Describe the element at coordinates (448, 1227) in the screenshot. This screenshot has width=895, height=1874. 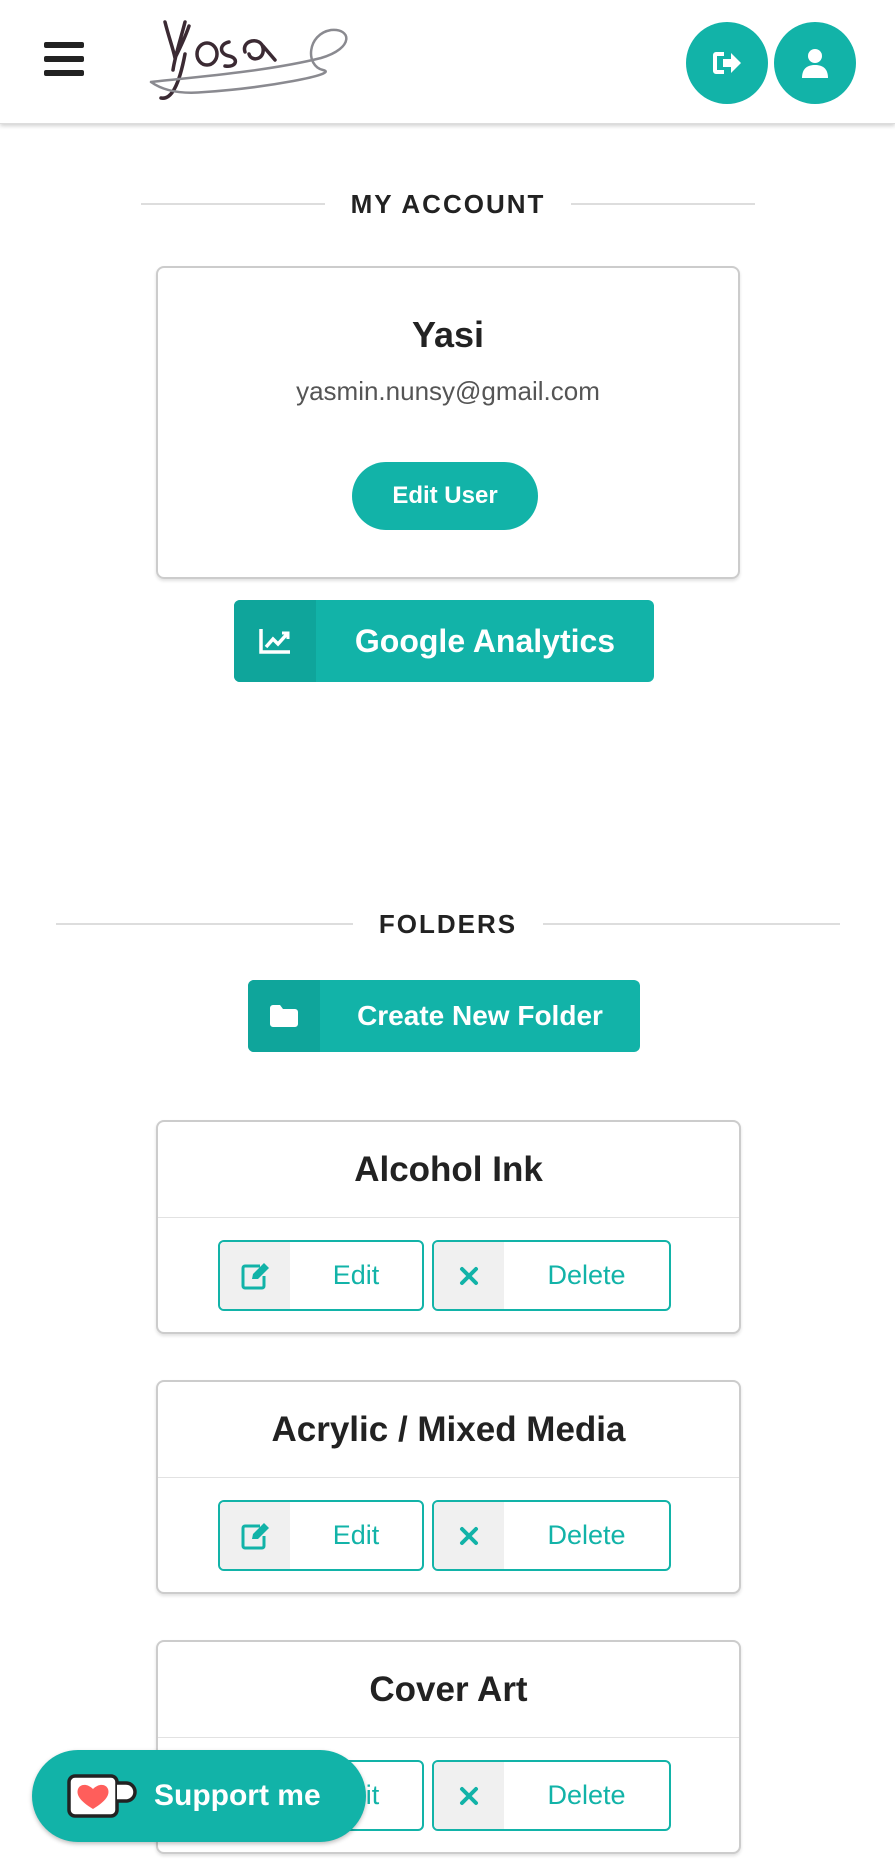
I see `folder-card: Alcohol Ink Edit Delete` at that location.